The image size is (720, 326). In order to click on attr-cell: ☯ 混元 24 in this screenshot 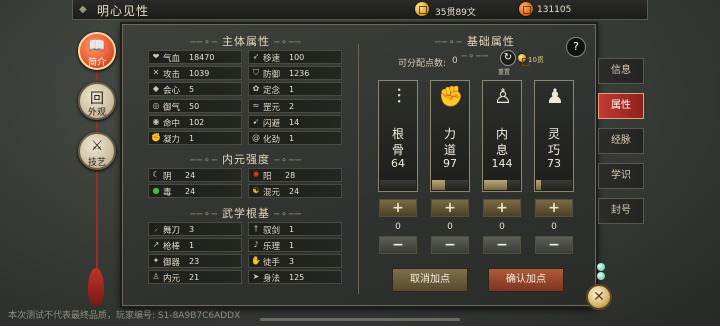, I will do `click(295, 191)`.